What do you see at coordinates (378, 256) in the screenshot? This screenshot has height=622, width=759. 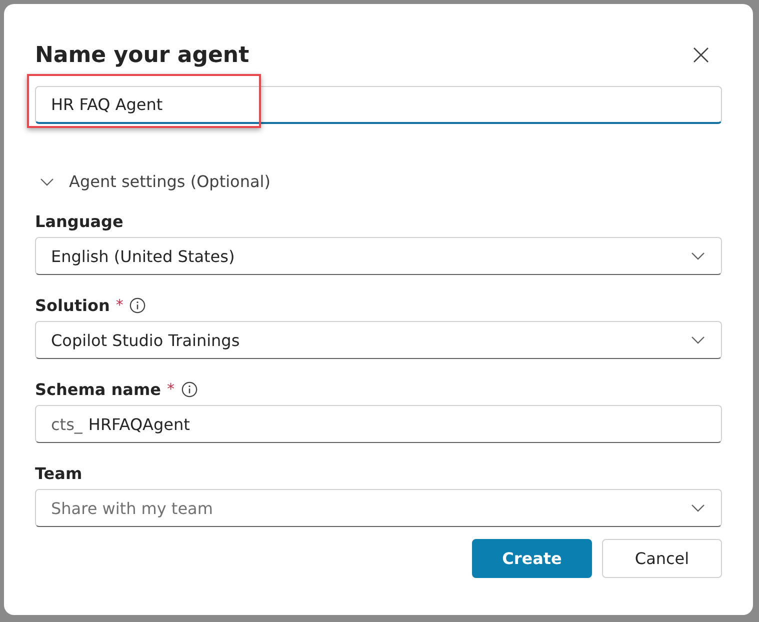 I see `dropdown: English (United States)` at bounding box center [378, 256].